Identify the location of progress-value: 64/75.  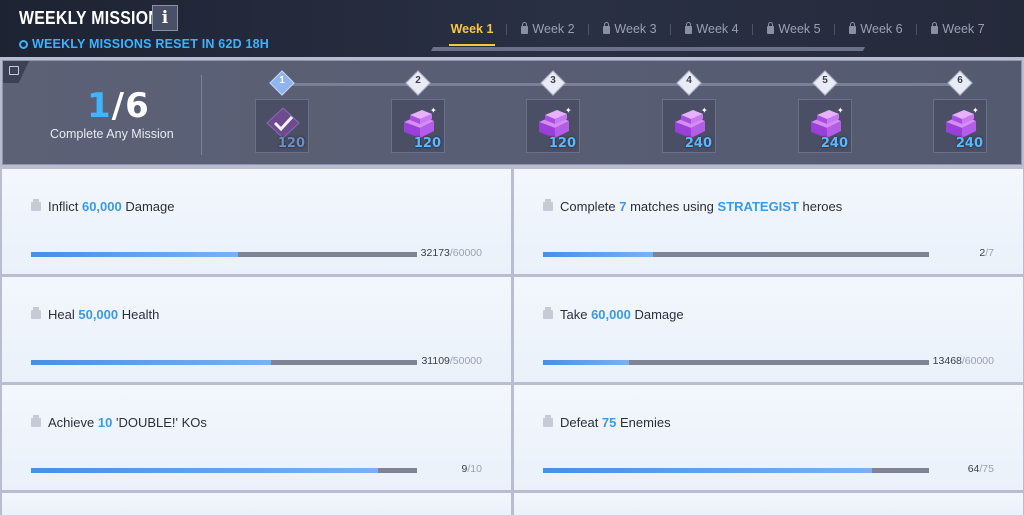
(981, 469).